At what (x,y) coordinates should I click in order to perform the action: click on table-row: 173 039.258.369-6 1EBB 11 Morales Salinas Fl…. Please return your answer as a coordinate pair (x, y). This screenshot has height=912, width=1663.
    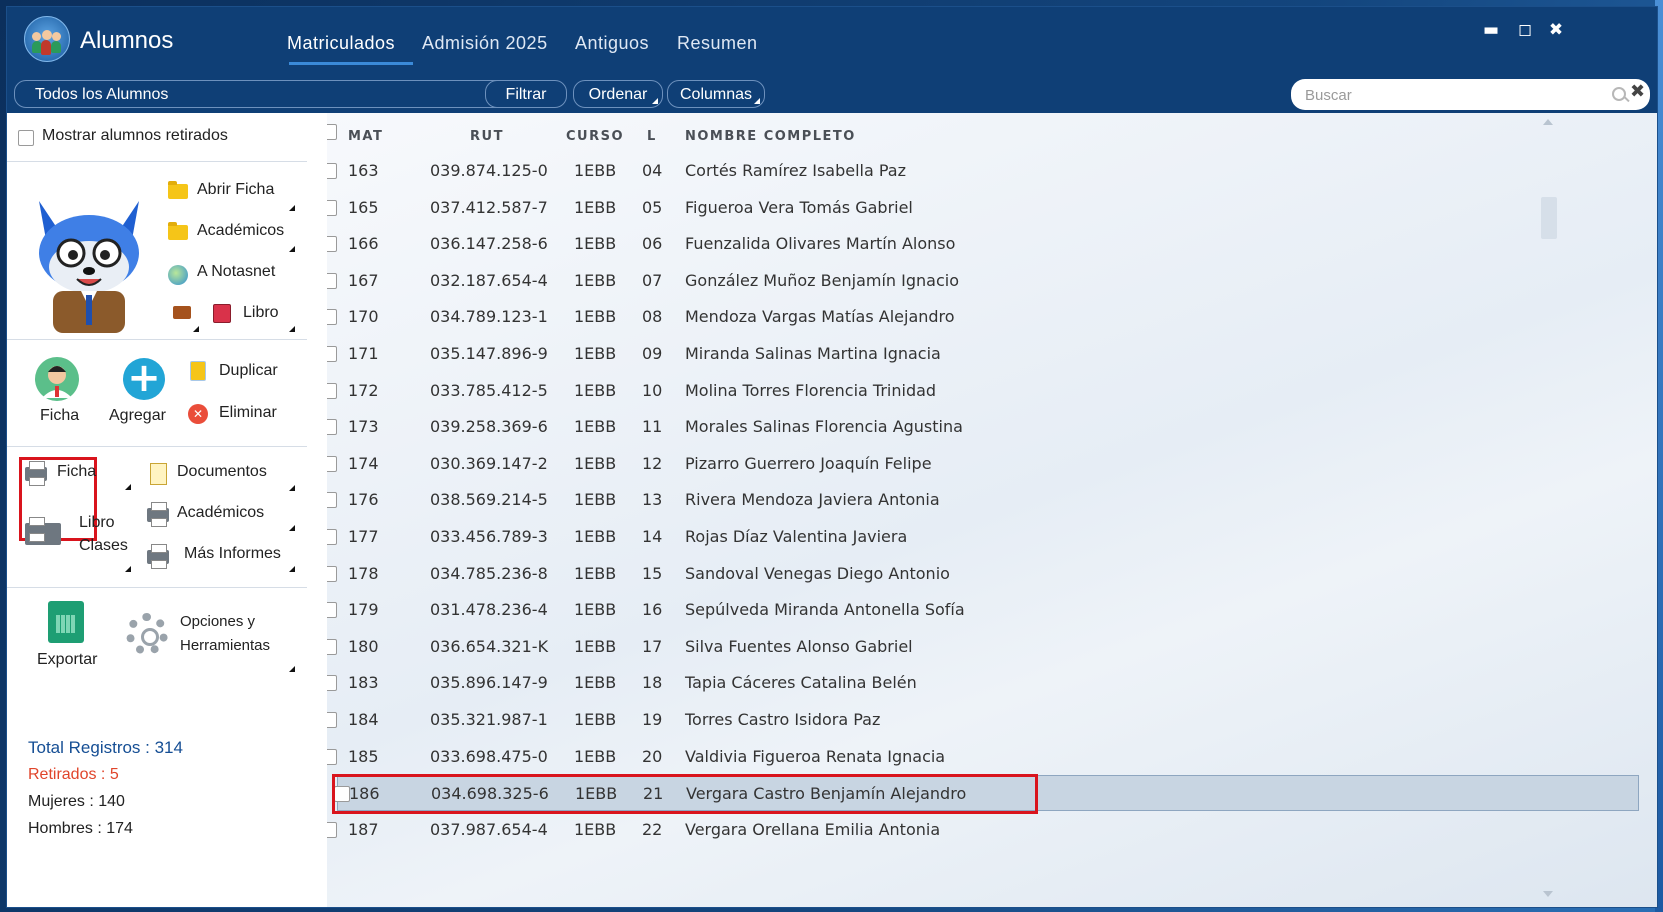
    Looking at the image, I should click on (982, 427).